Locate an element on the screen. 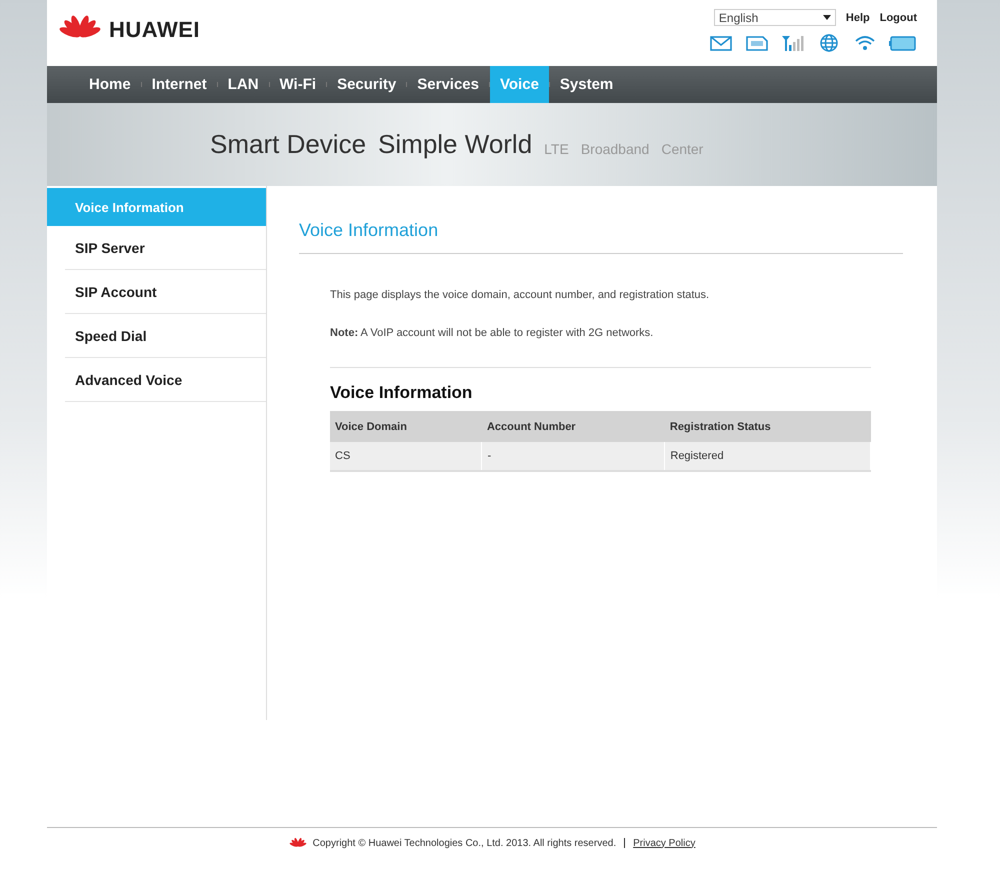  slogan-text: Simple World is located at coordinates (455, 144).